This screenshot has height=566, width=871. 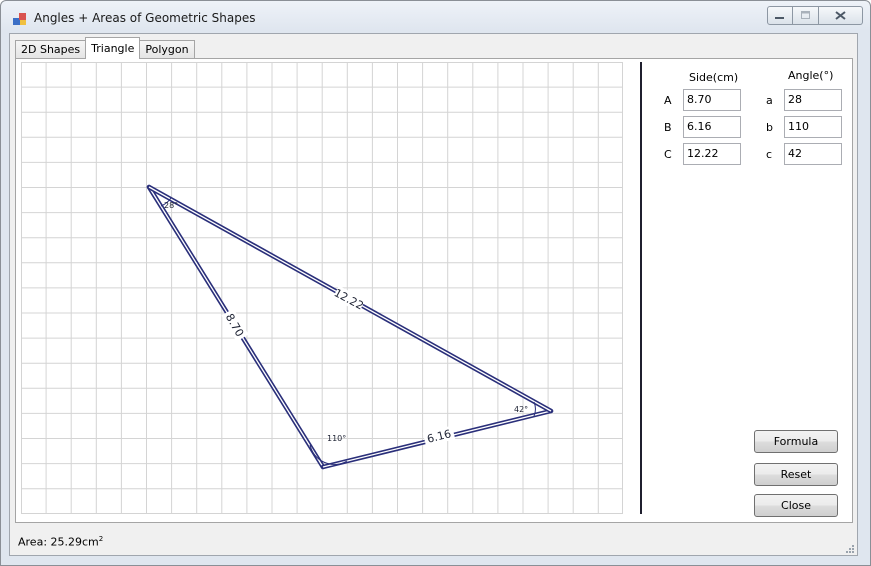 What do you see at coordinates (769, 154) in the screenshot?
I see `angle-c-label: c` at bounding box center [769, 154].